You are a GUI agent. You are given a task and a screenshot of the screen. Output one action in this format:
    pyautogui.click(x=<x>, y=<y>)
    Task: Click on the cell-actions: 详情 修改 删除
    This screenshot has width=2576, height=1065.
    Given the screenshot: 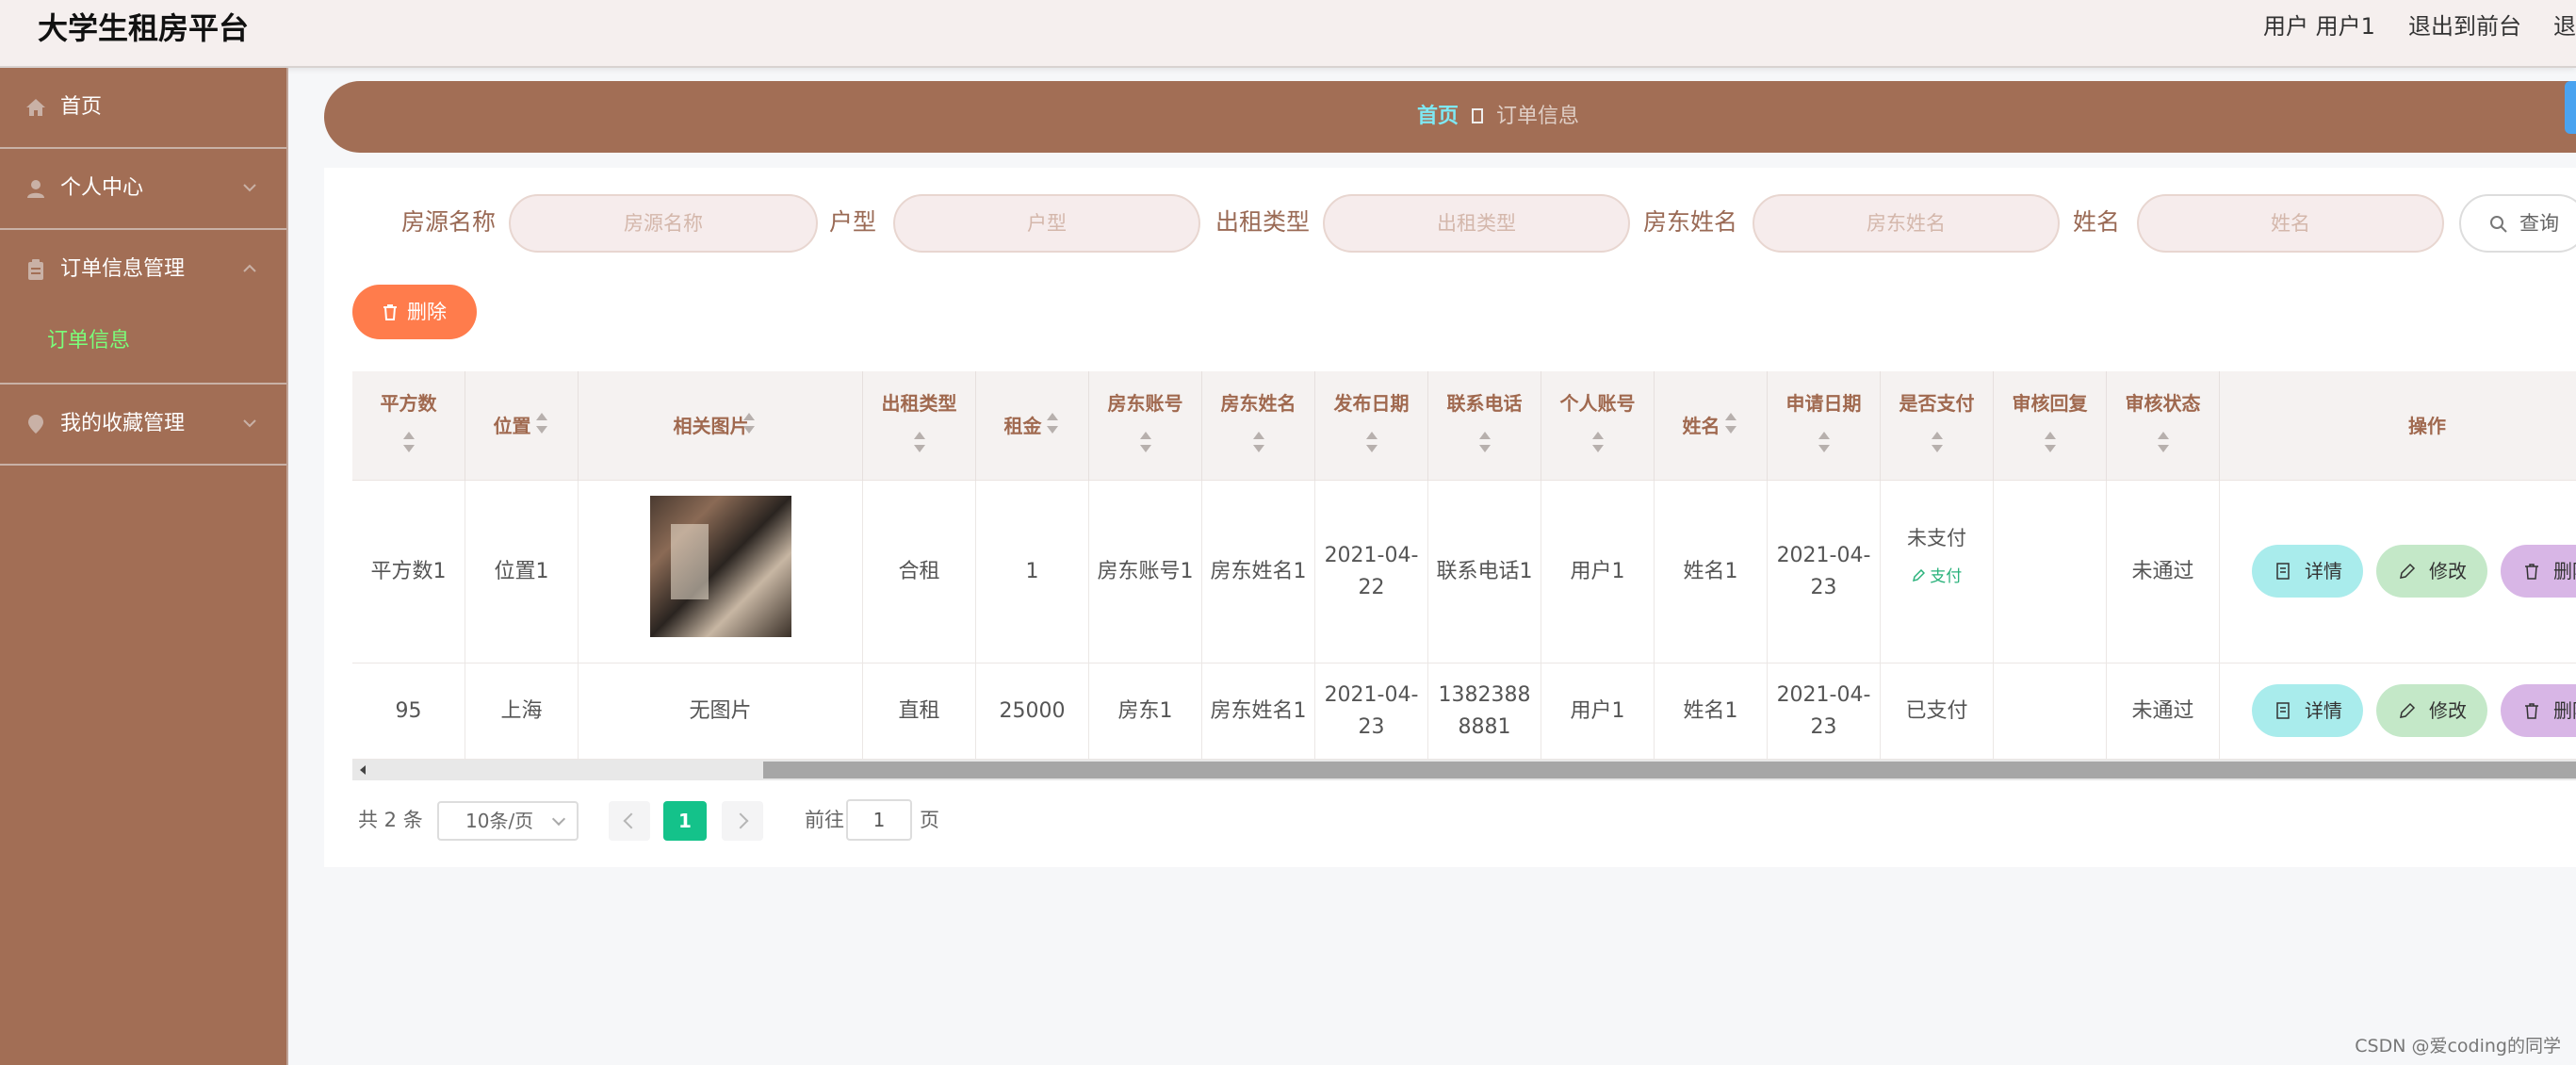 What is the action you would take?
    pyautogui.click(x=2398, y=711)
    